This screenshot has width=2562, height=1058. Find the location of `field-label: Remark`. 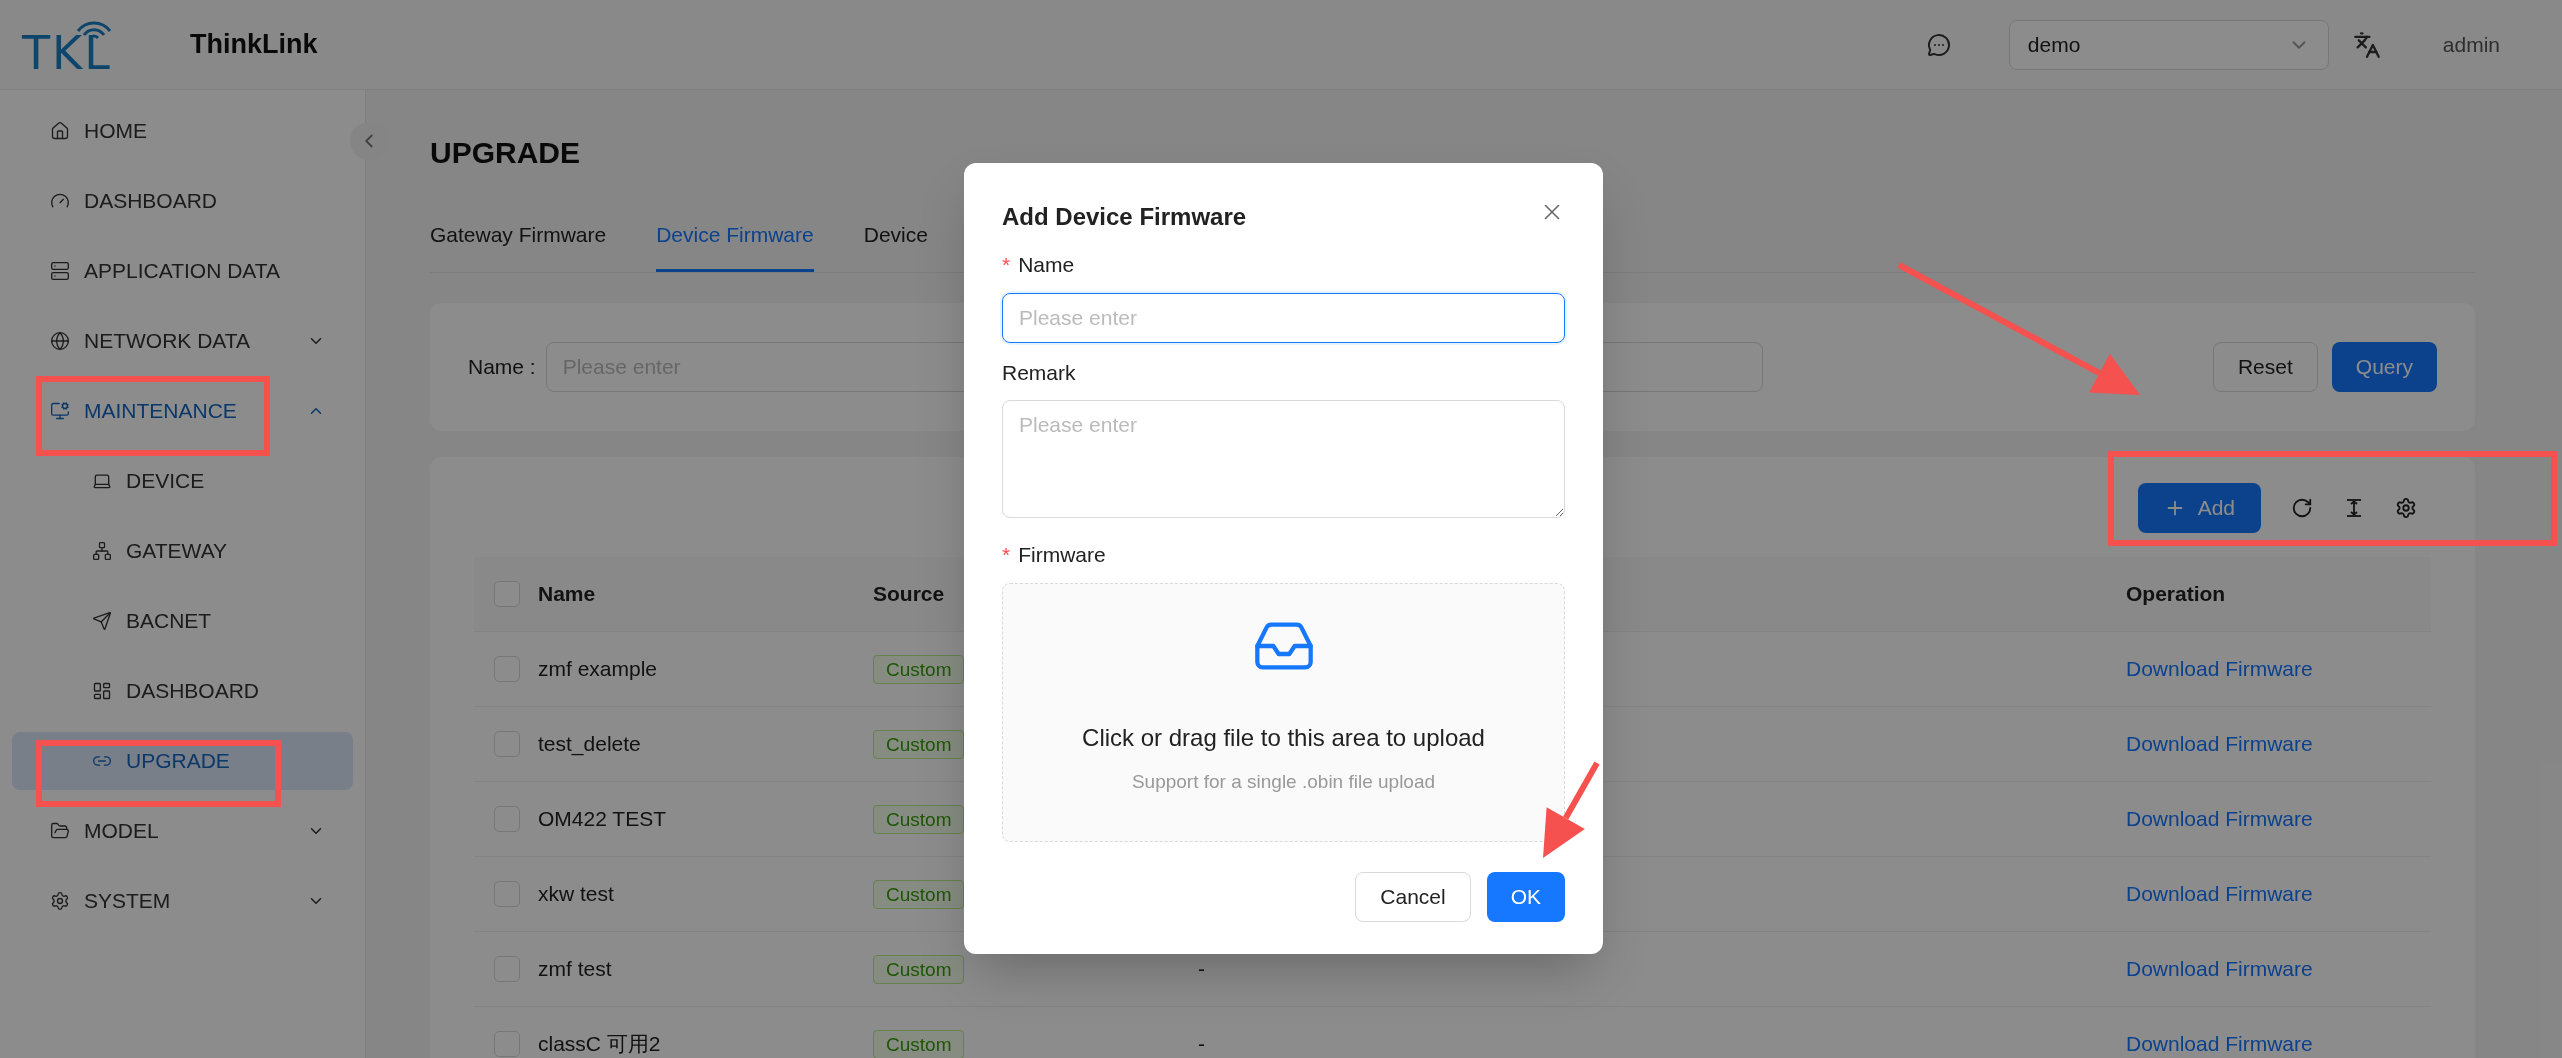

field-label: Remark is located at coordinates (1039, 372).